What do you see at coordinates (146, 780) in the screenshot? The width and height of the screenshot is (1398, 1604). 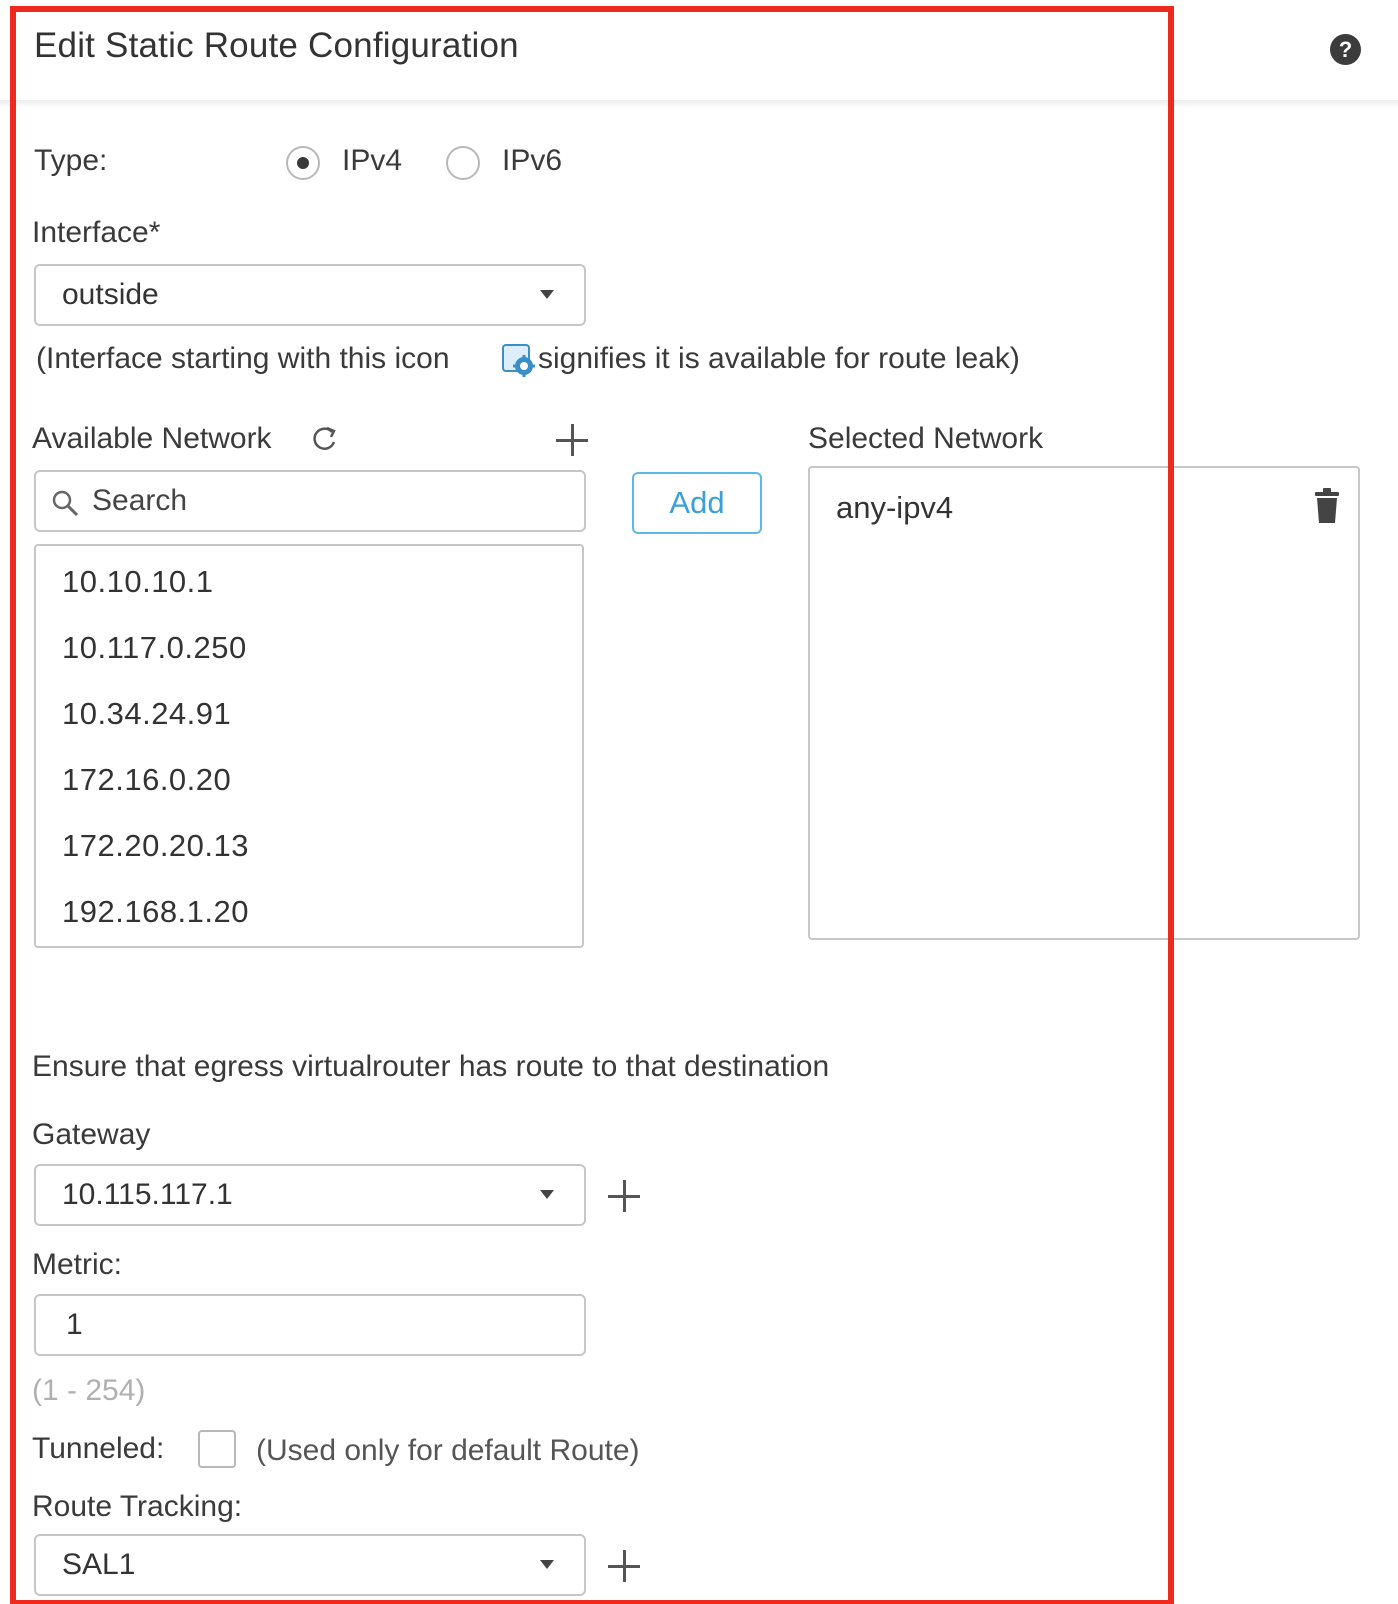 I see `list-item: 172.16.0.20` at bounding box center [146, 780].